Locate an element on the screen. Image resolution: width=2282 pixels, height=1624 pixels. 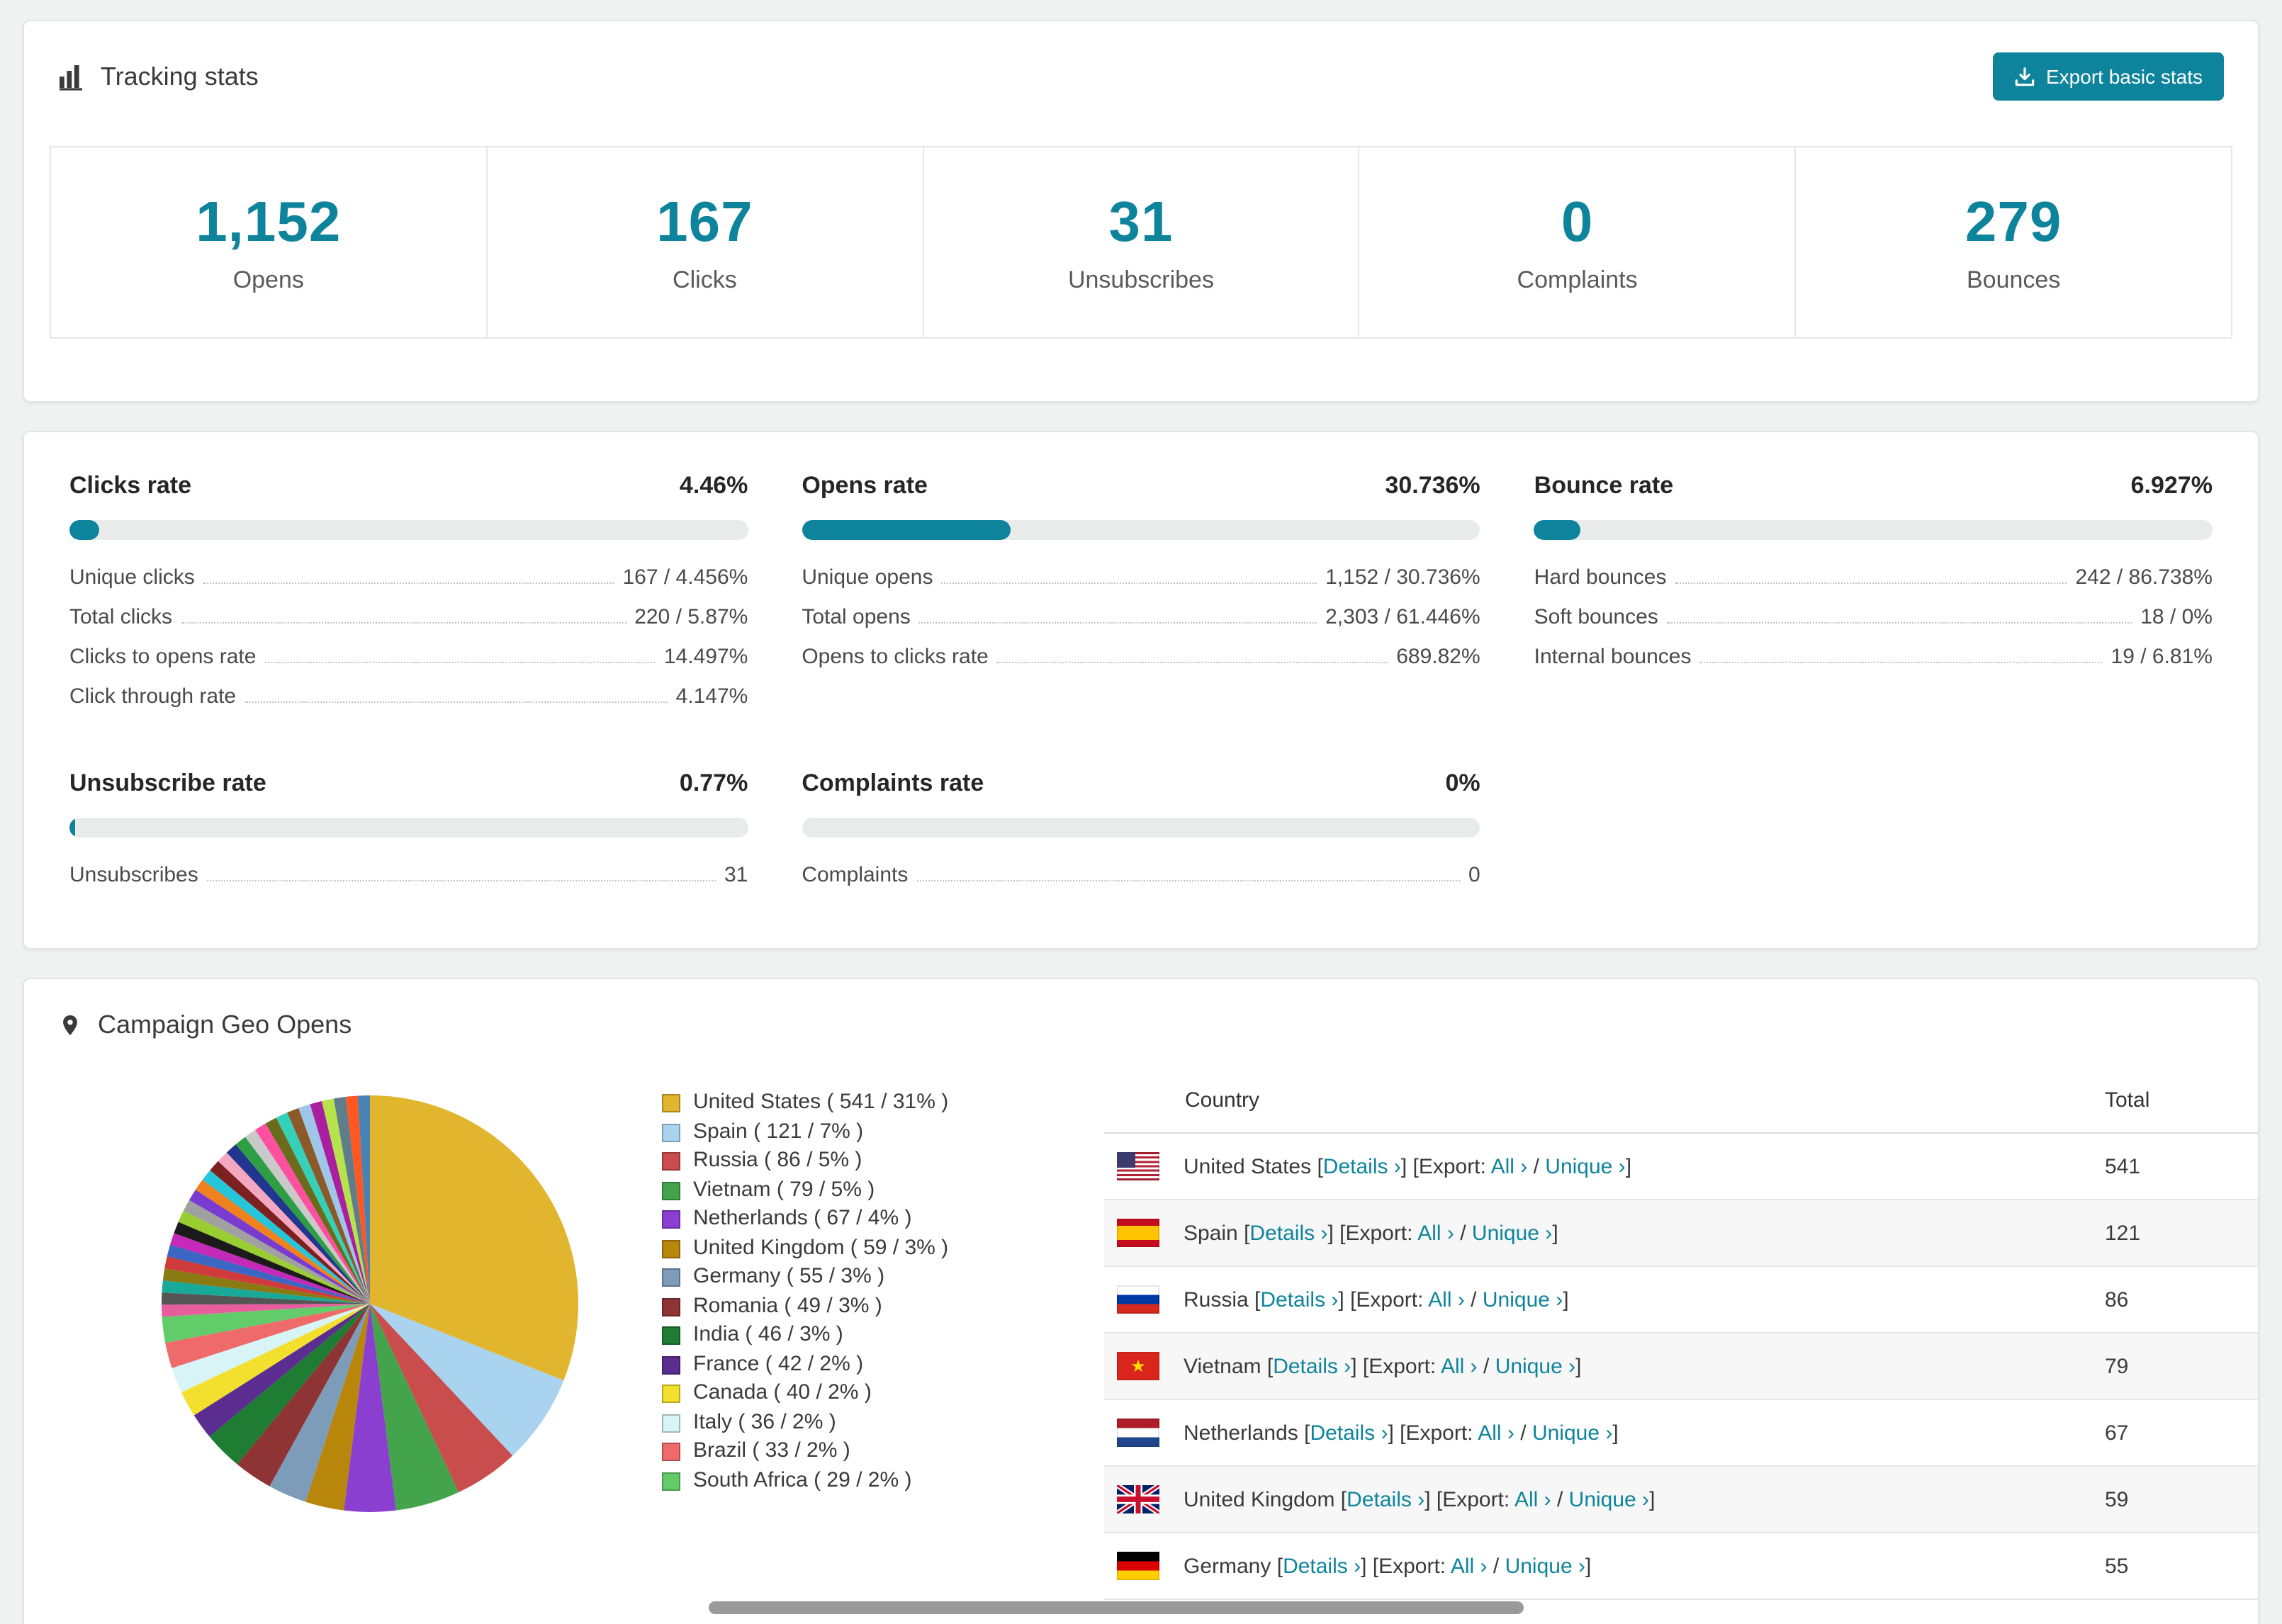
flag-icon-russia is located at coordinates (1138, 1300).